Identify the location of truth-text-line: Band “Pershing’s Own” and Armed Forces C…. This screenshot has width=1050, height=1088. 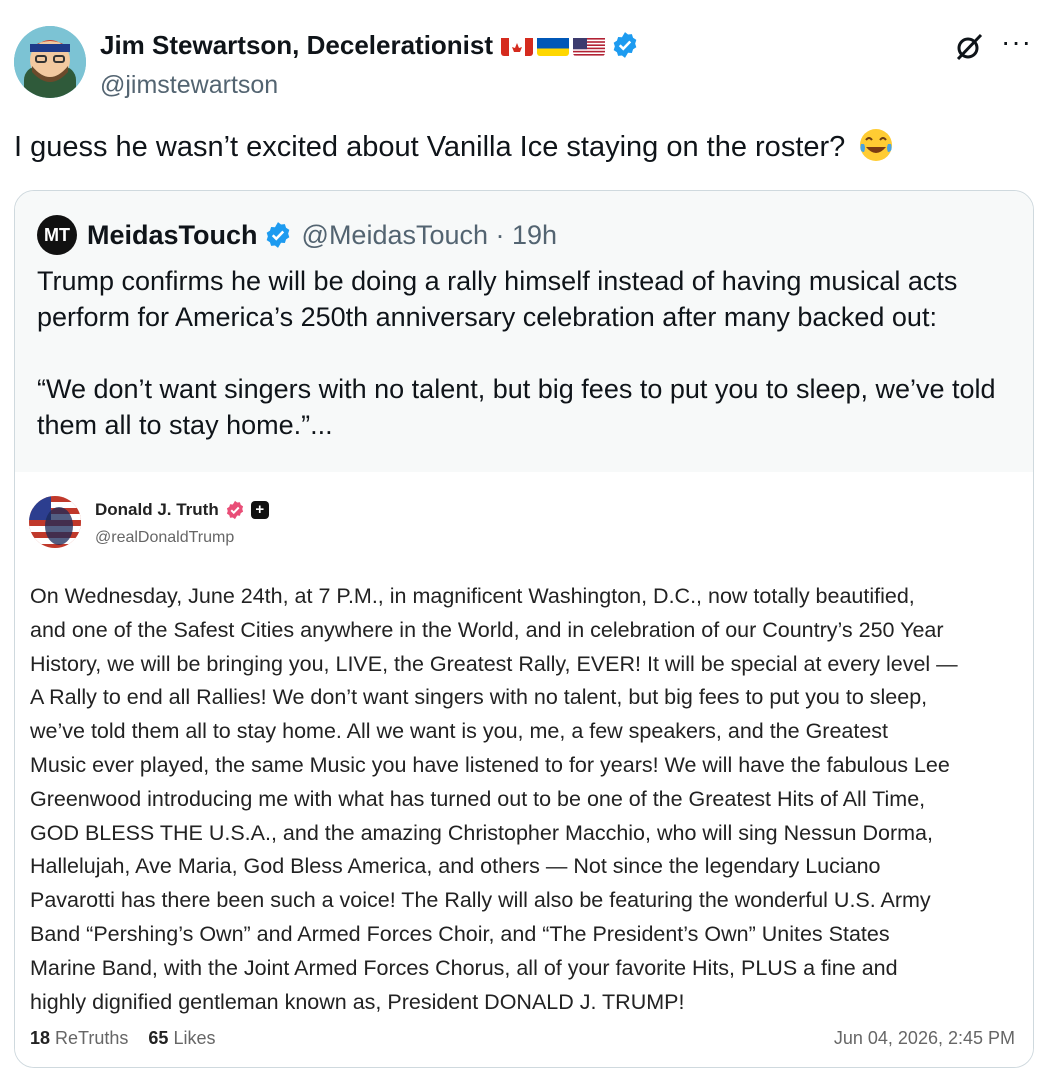
(460, 933).